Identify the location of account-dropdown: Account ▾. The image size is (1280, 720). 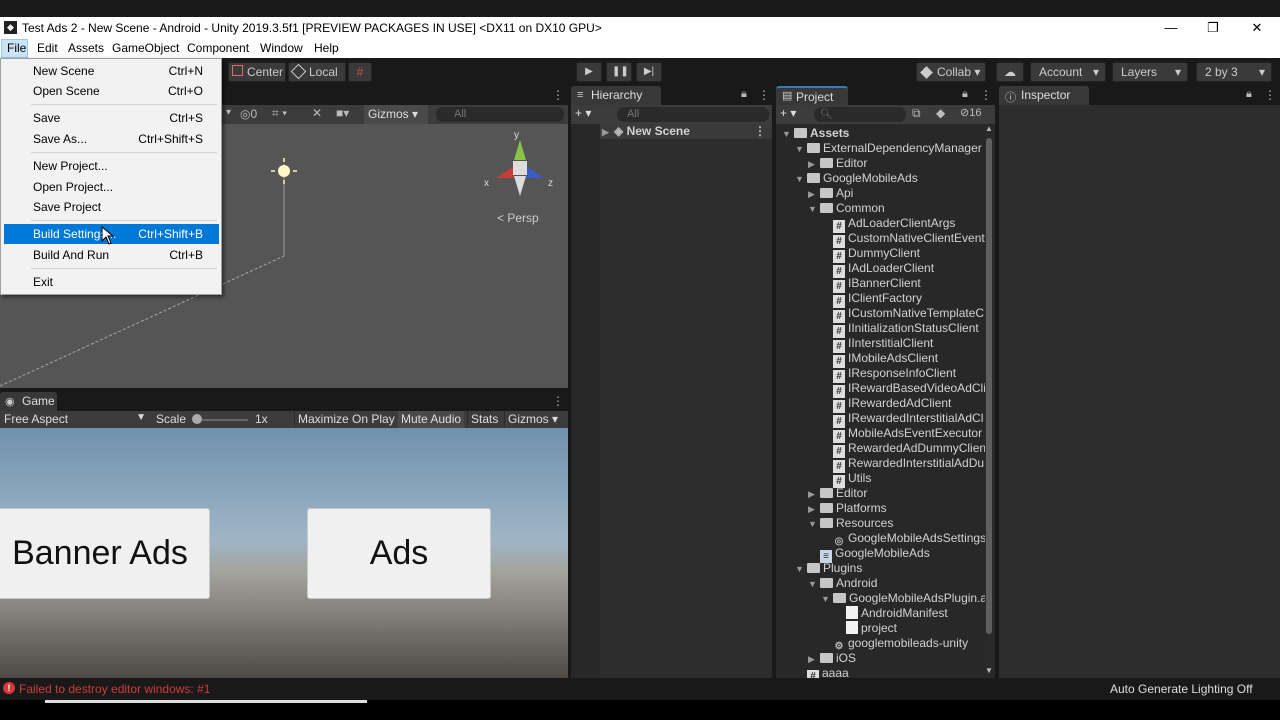
(1068, 72).